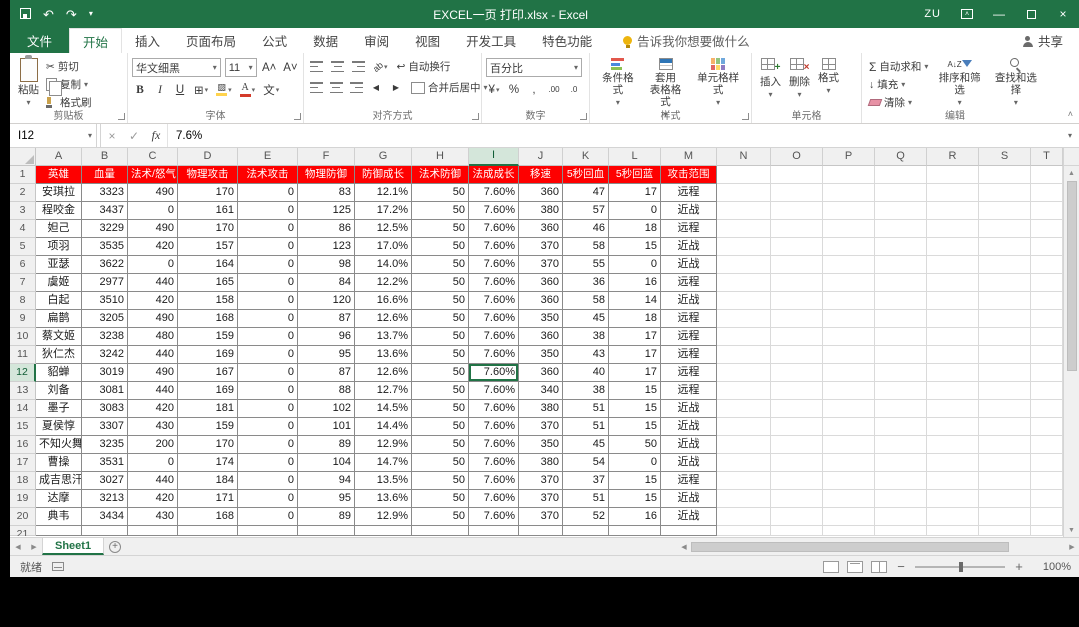 The height and width of the screenshot is (627, 1079). What do you see at coordinates (383, 283) in the screenshot?
I see `cell-G7: 12.2%` at bounding box center [383, 283].